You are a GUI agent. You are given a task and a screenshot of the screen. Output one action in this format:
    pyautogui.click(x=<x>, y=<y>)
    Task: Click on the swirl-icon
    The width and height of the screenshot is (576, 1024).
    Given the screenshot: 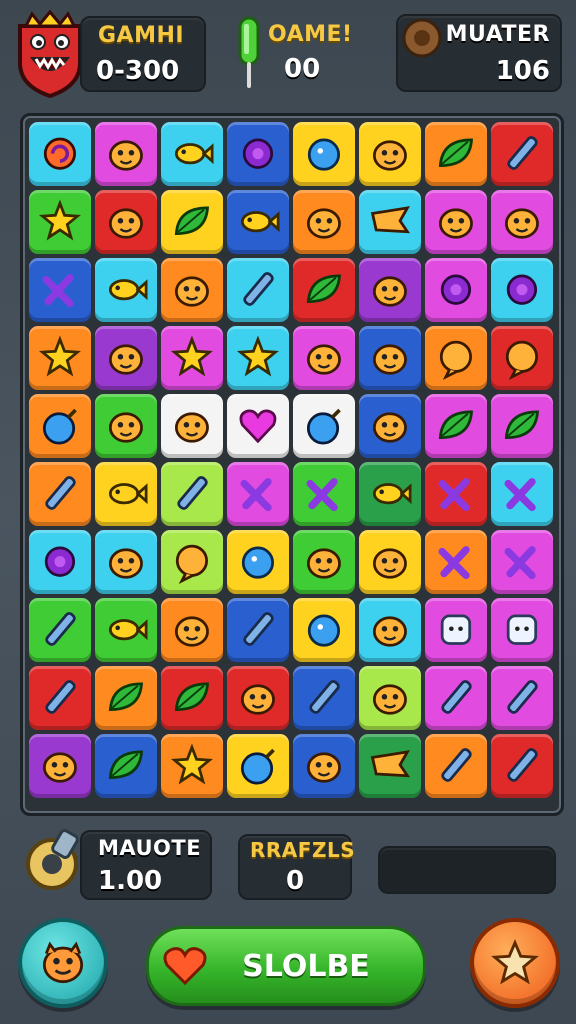 What is the action you would take?
    pyautogui.click(x=60, y=154)
    